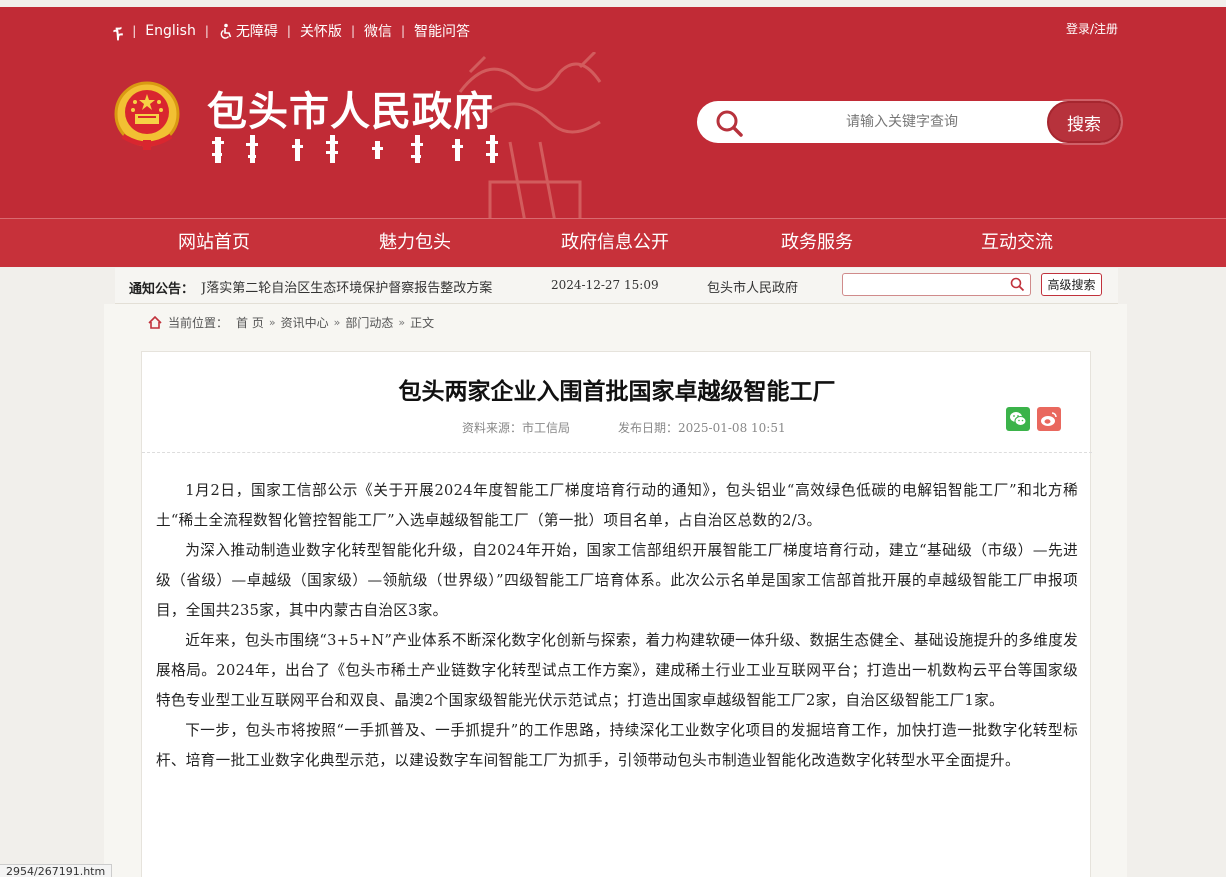 The height and width of the screenshot is (877, 1226). I want to click on main-nav: 网站首页 魅力包头 政府信息公开 政务服务 互动交流, so click(613, 242).